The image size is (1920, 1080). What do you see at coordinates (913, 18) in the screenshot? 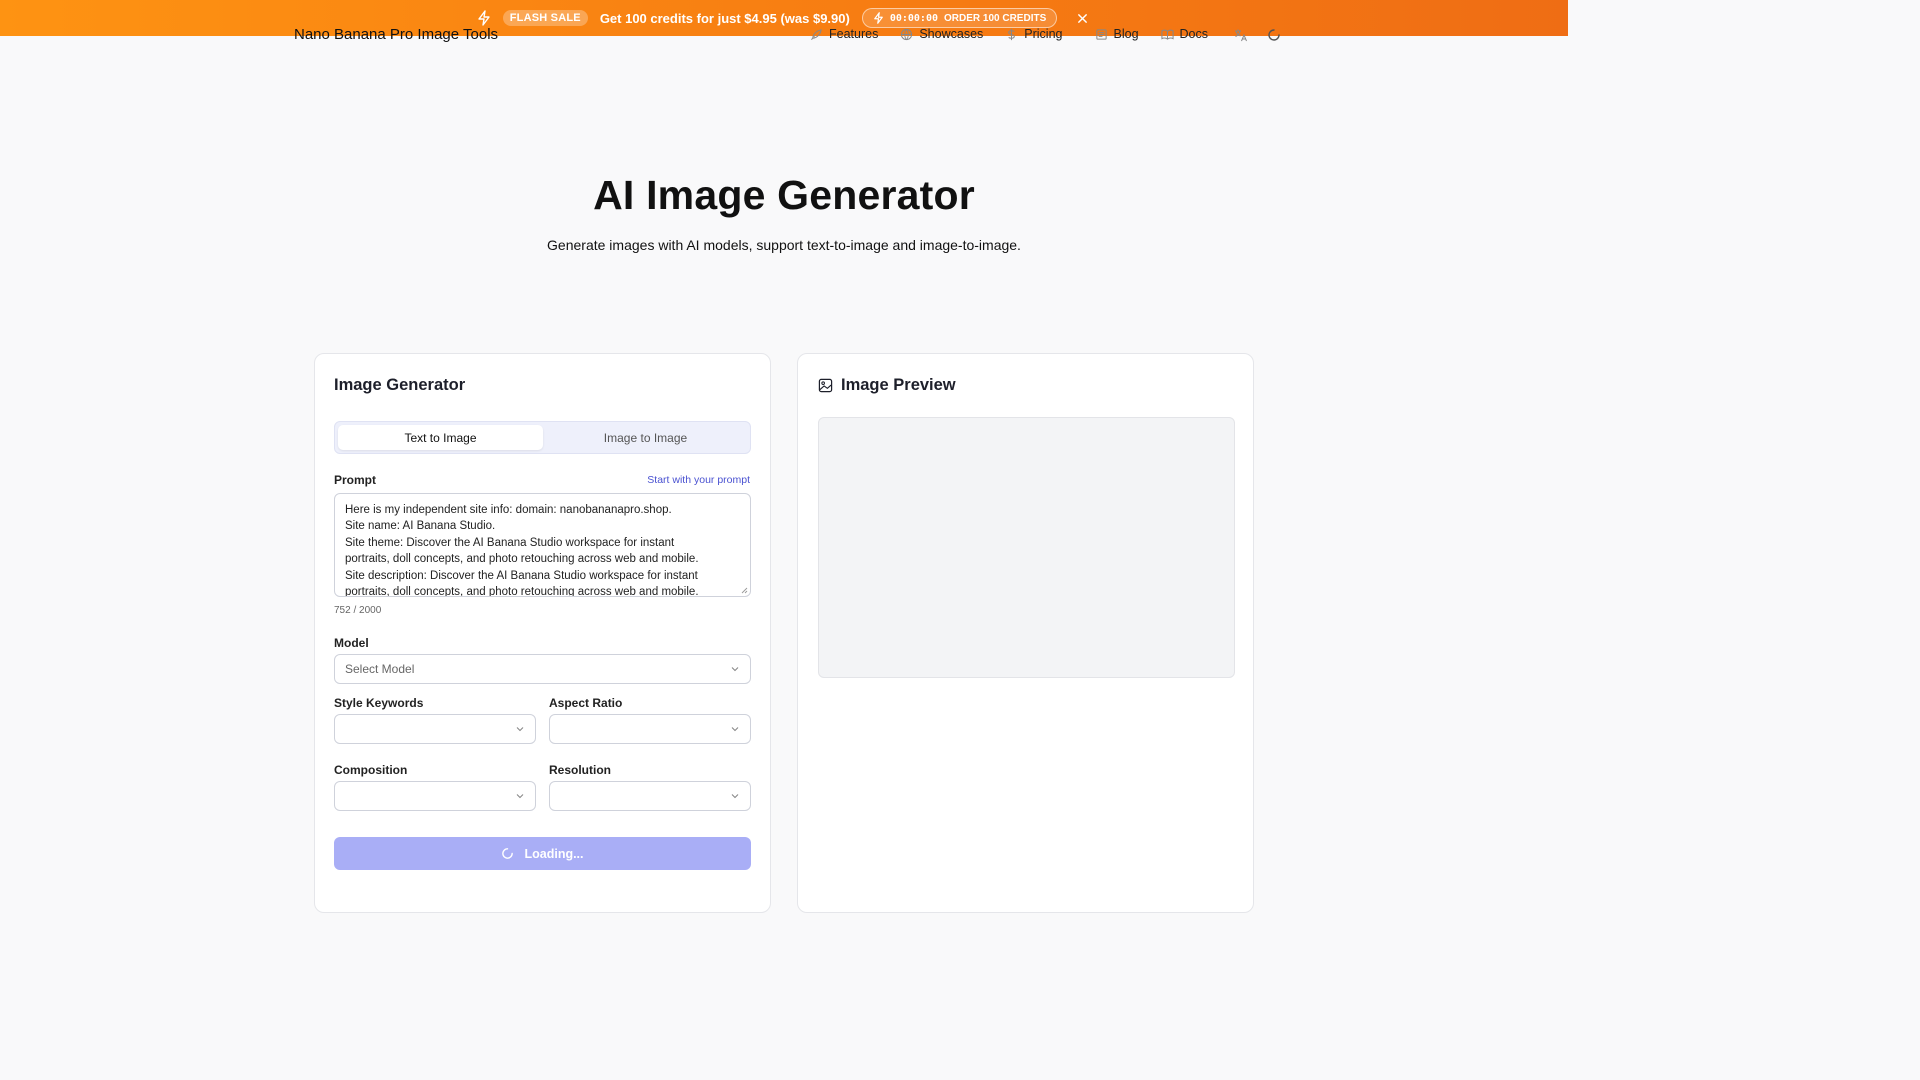
I see `countdown-timer: 00:00:00` at bounding box center [913, 18].